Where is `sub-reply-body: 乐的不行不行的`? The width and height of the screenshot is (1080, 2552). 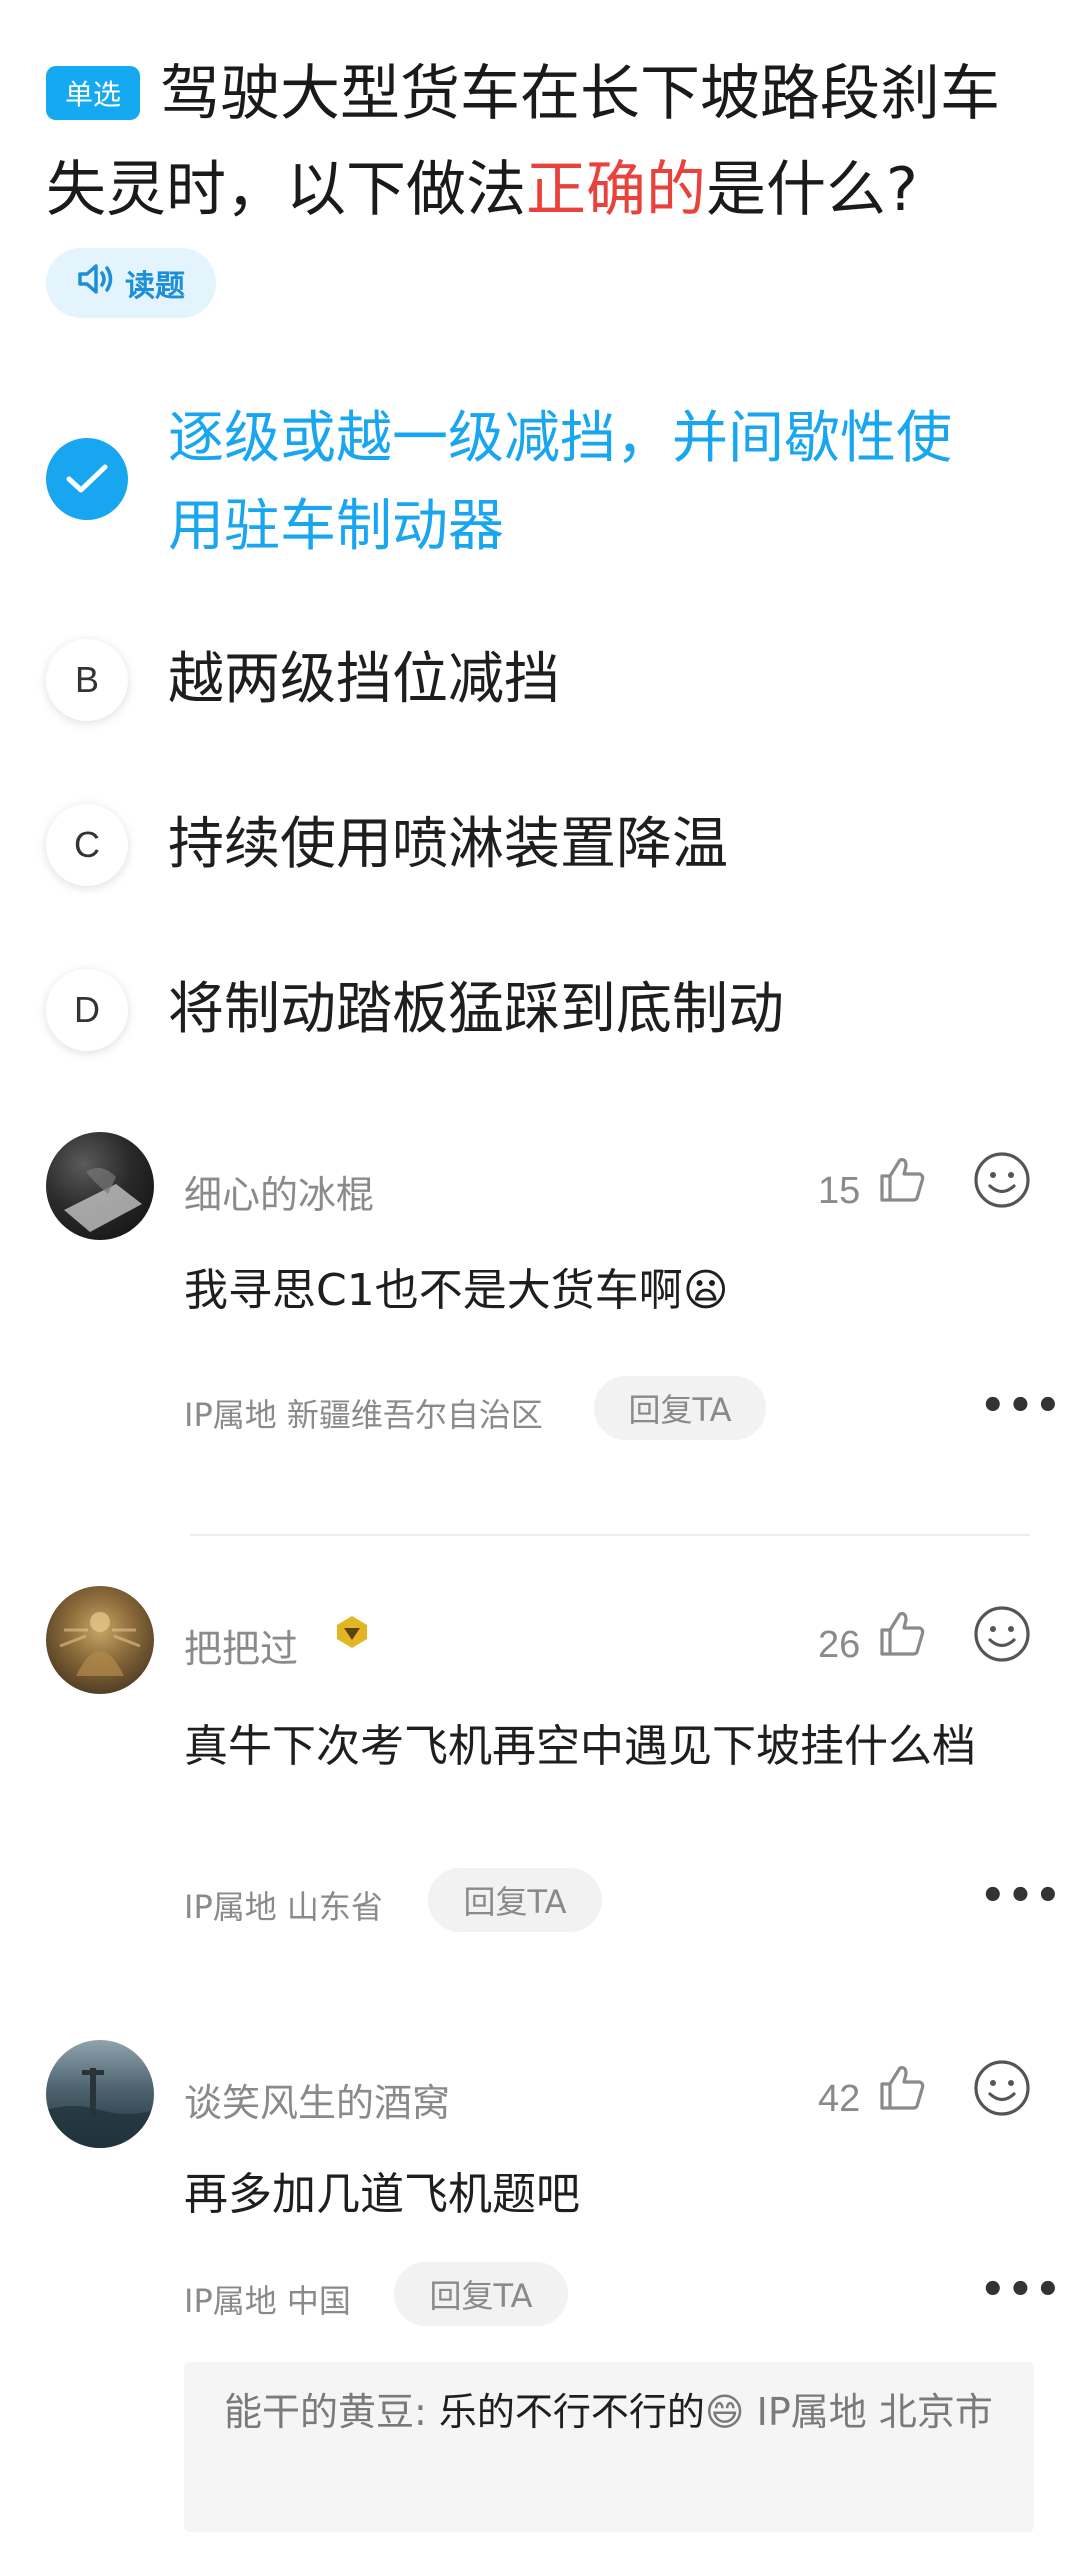 sub-reply-body: 乐的不行不行的 is located at coordinates (571, 2412).